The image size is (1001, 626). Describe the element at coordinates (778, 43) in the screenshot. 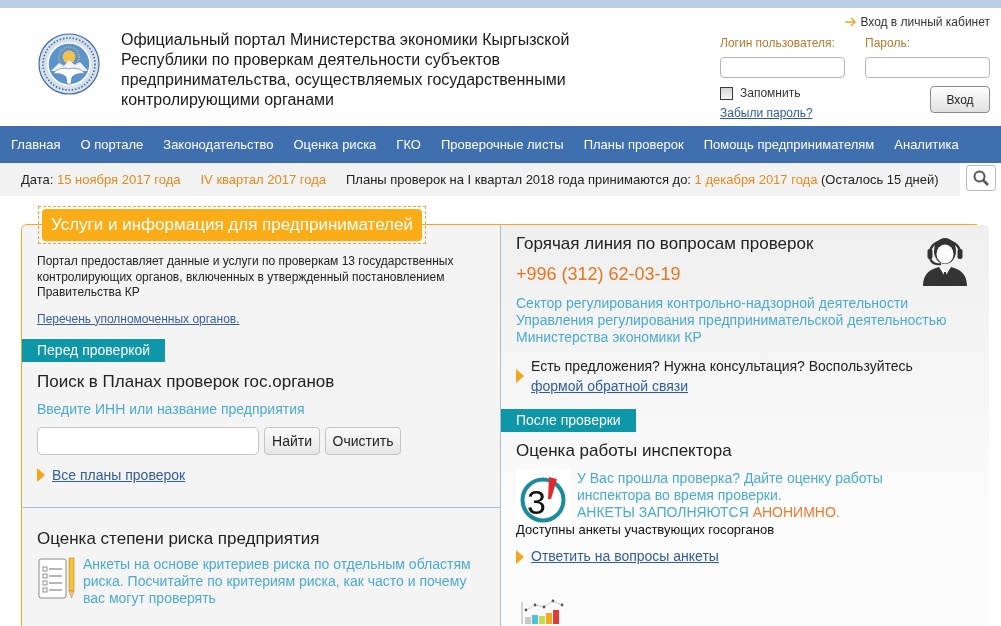

I see `field-label: Логин пользователя:` at that location.